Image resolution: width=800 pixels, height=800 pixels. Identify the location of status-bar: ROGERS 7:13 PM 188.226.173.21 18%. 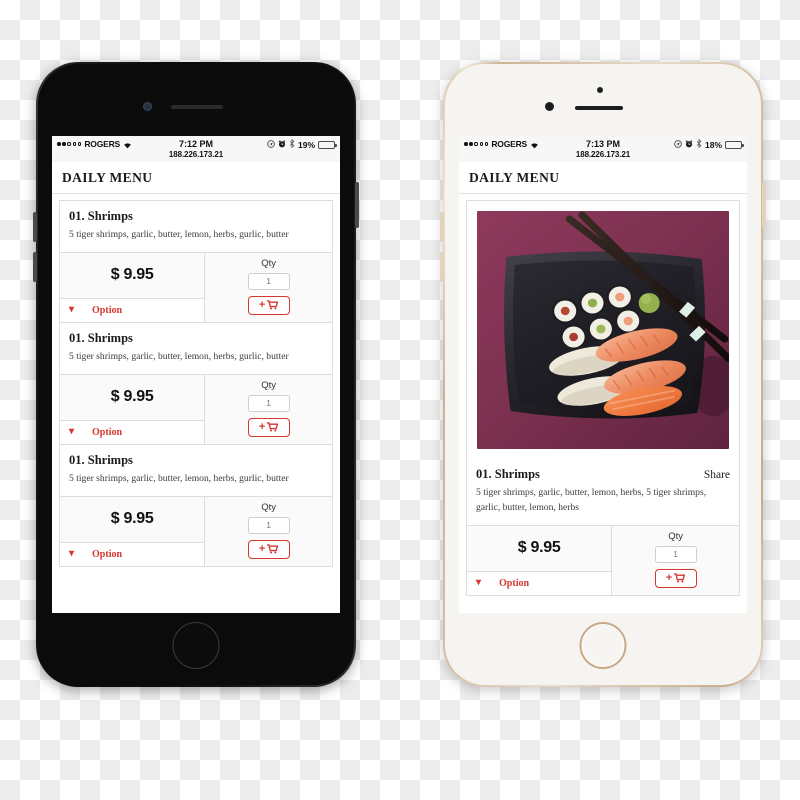
(603, 149).